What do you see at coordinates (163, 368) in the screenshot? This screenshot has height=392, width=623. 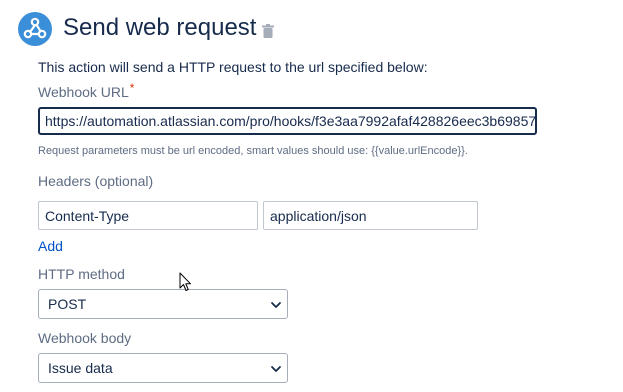 I see `webhook-body-select: Issue data` at bounding box center [163, 368].